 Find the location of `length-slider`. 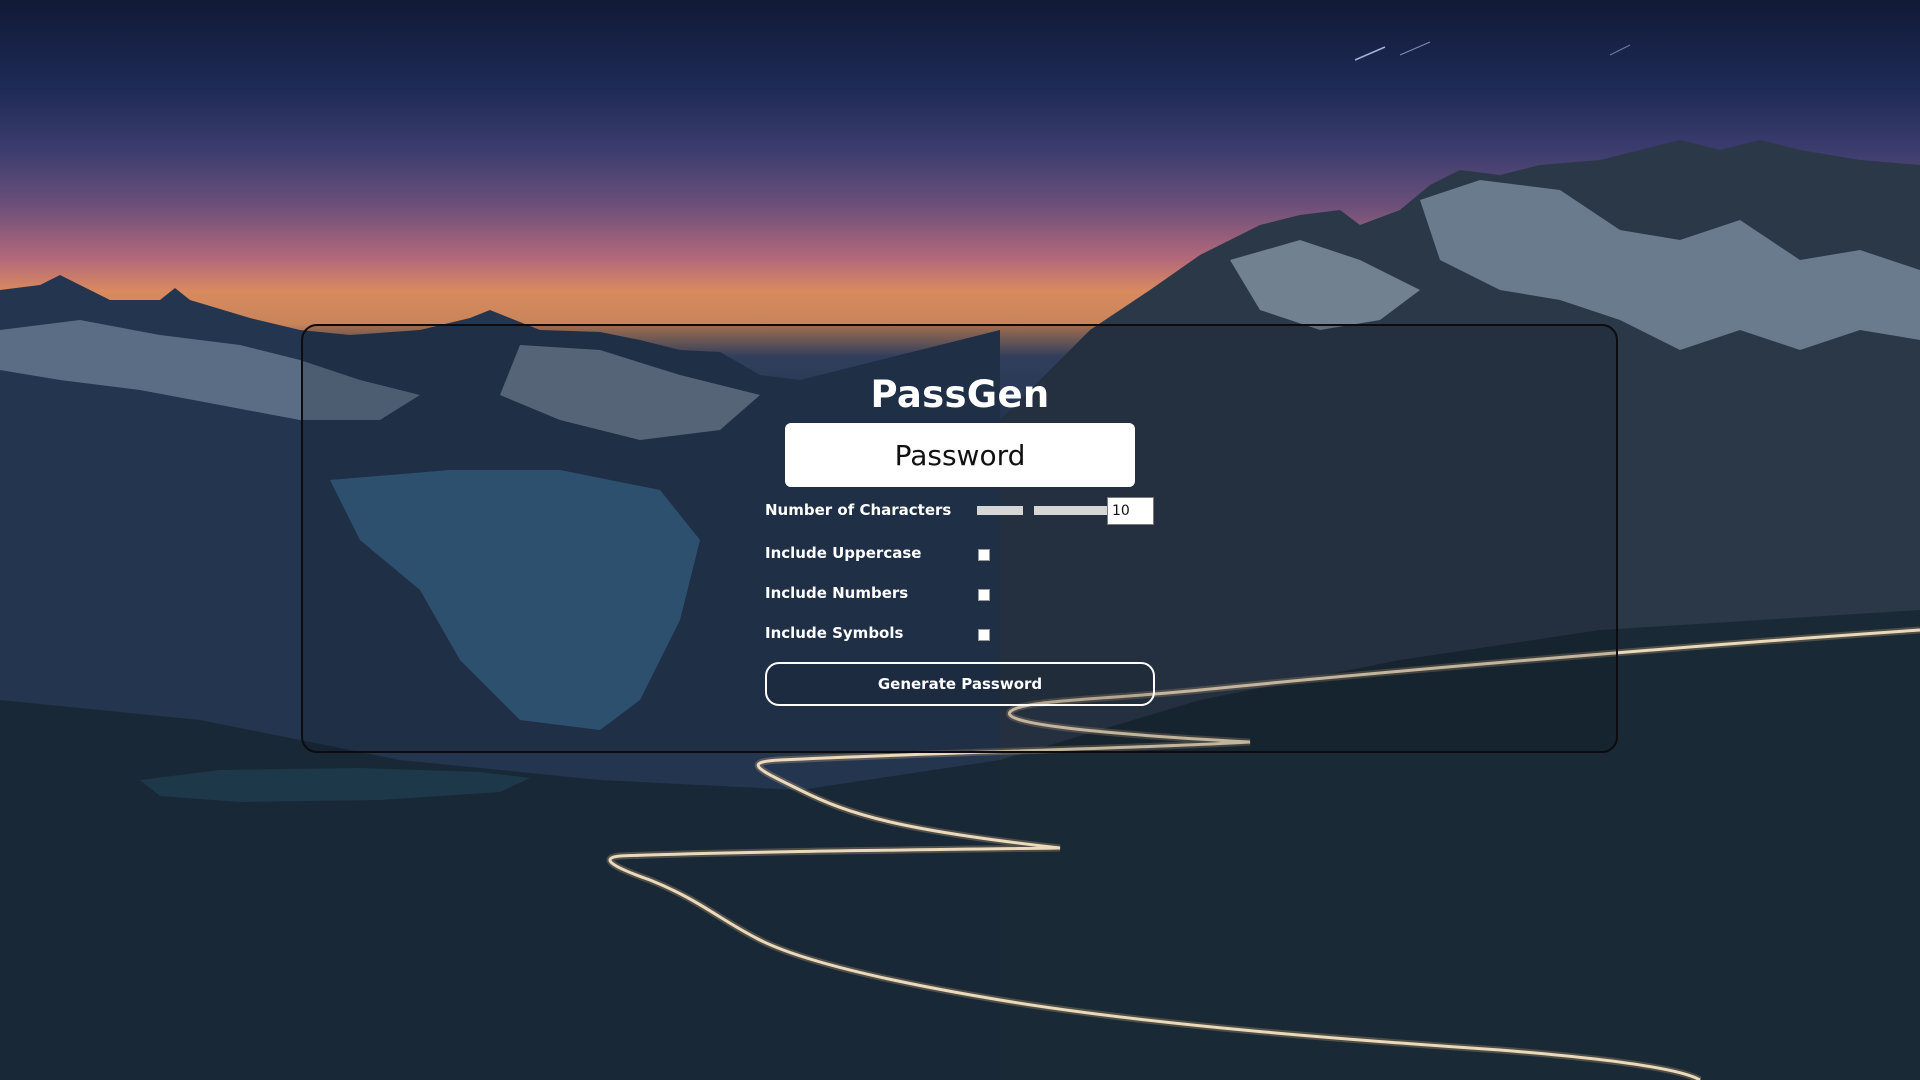

length-slider is located at coordinates (1042, 511).